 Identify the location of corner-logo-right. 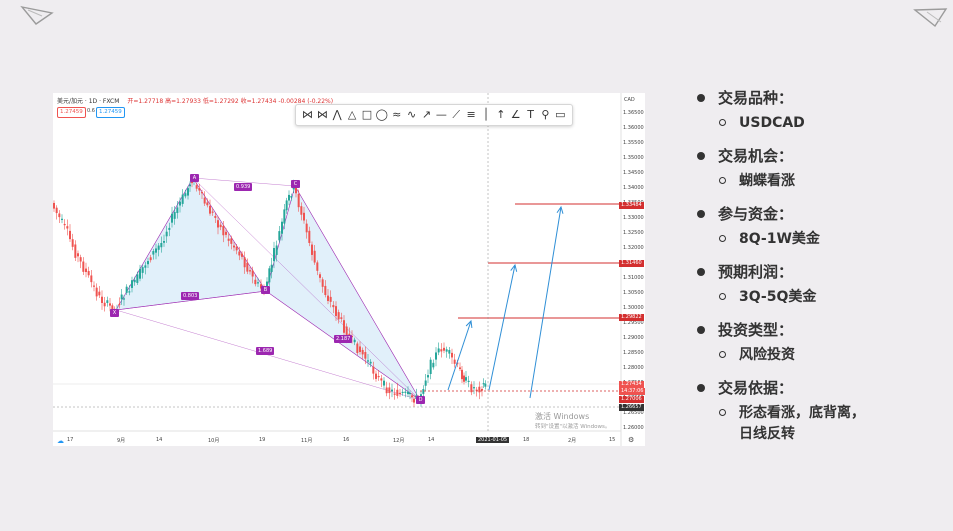
(930, 18).